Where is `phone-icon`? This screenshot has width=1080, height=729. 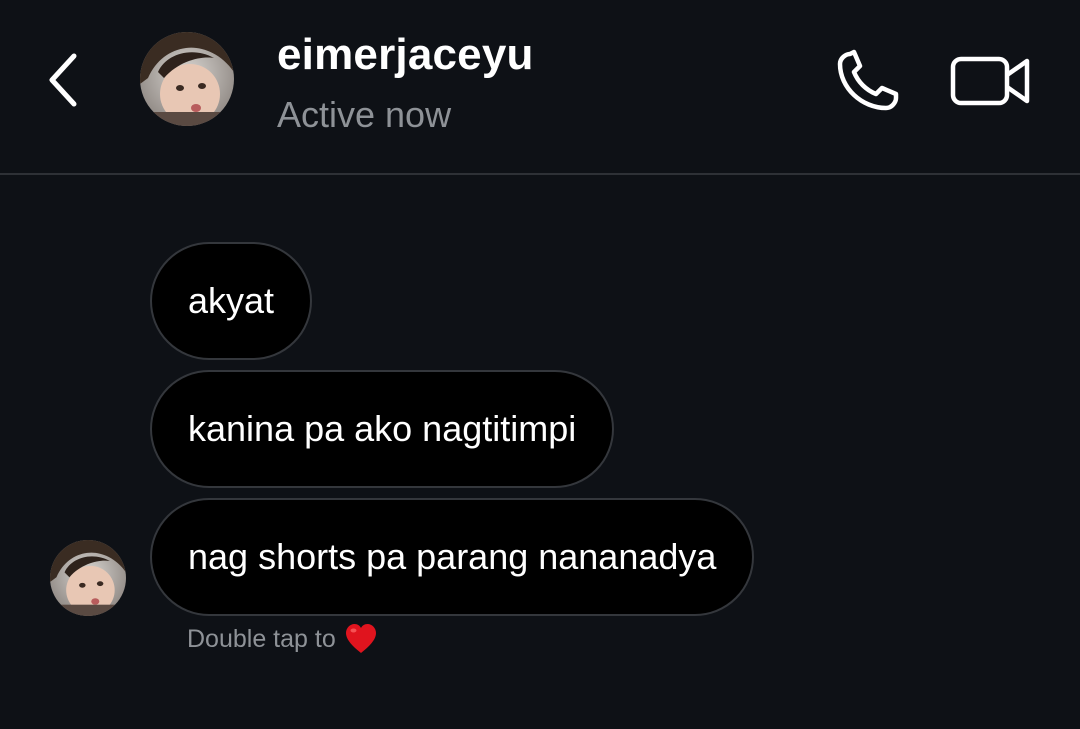
phone-icon is located at coordinates (868, 80).